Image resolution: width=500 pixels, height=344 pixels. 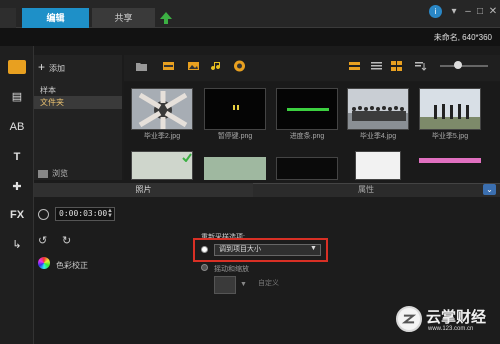 I want to click on maximize-icon: □, so click(x=480, y=12).